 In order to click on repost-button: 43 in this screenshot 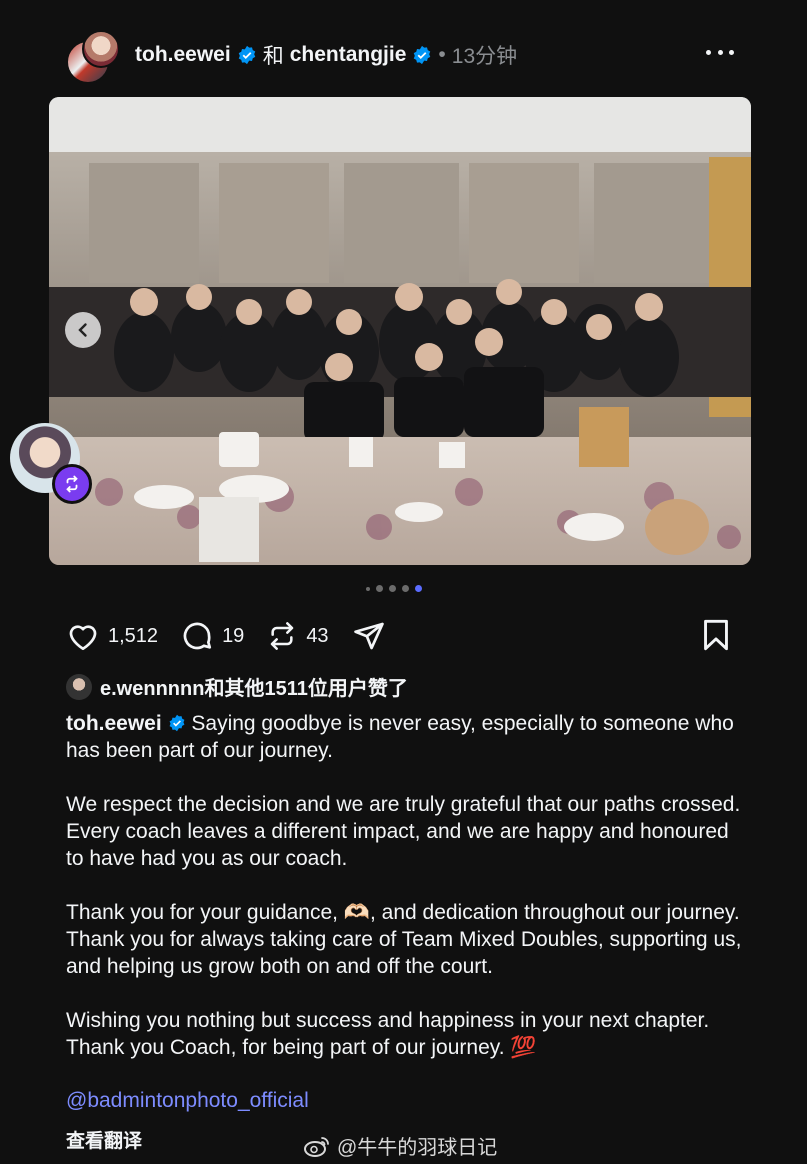, I will do `click(297, 636)`.